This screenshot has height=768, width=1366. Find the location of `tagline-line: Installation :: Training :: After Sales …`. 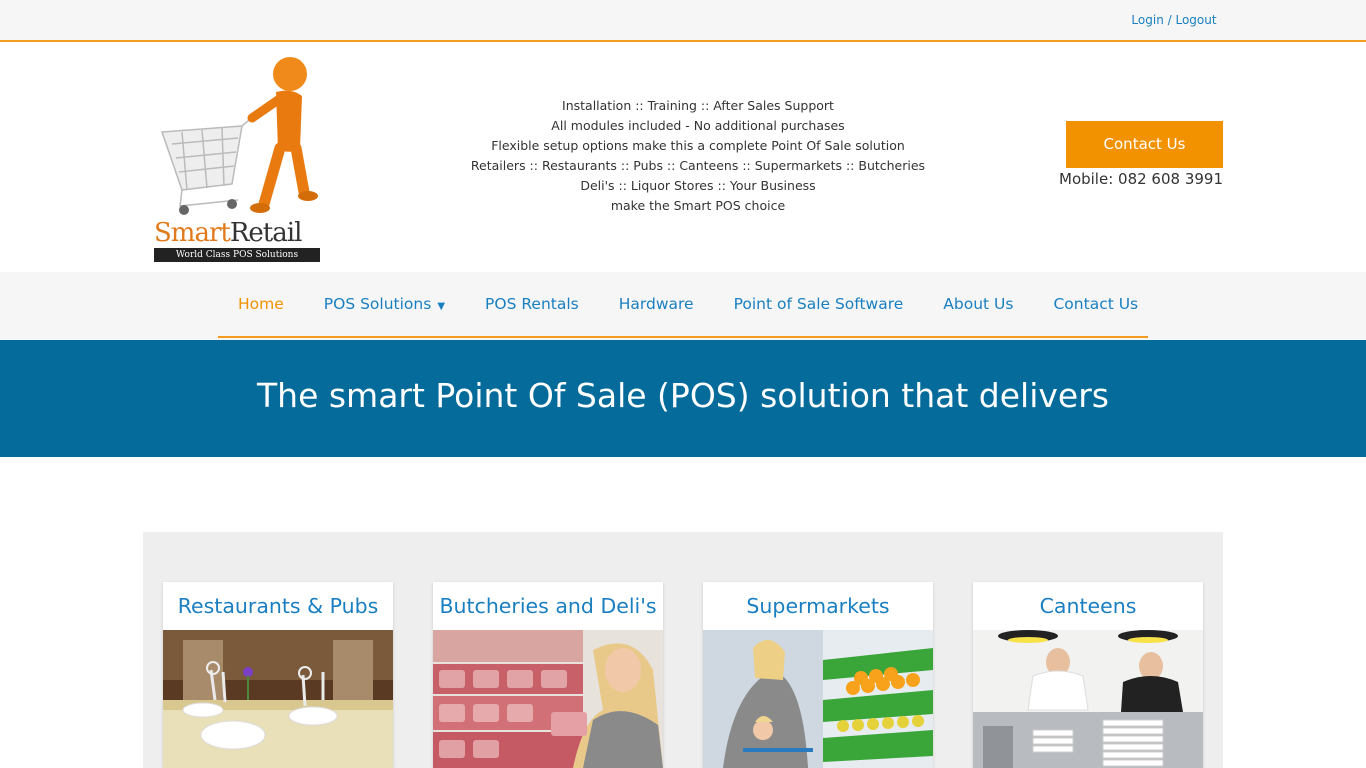

tagline-line: Installation :: Training :: After Sales … is located at coordinates (698, 105).